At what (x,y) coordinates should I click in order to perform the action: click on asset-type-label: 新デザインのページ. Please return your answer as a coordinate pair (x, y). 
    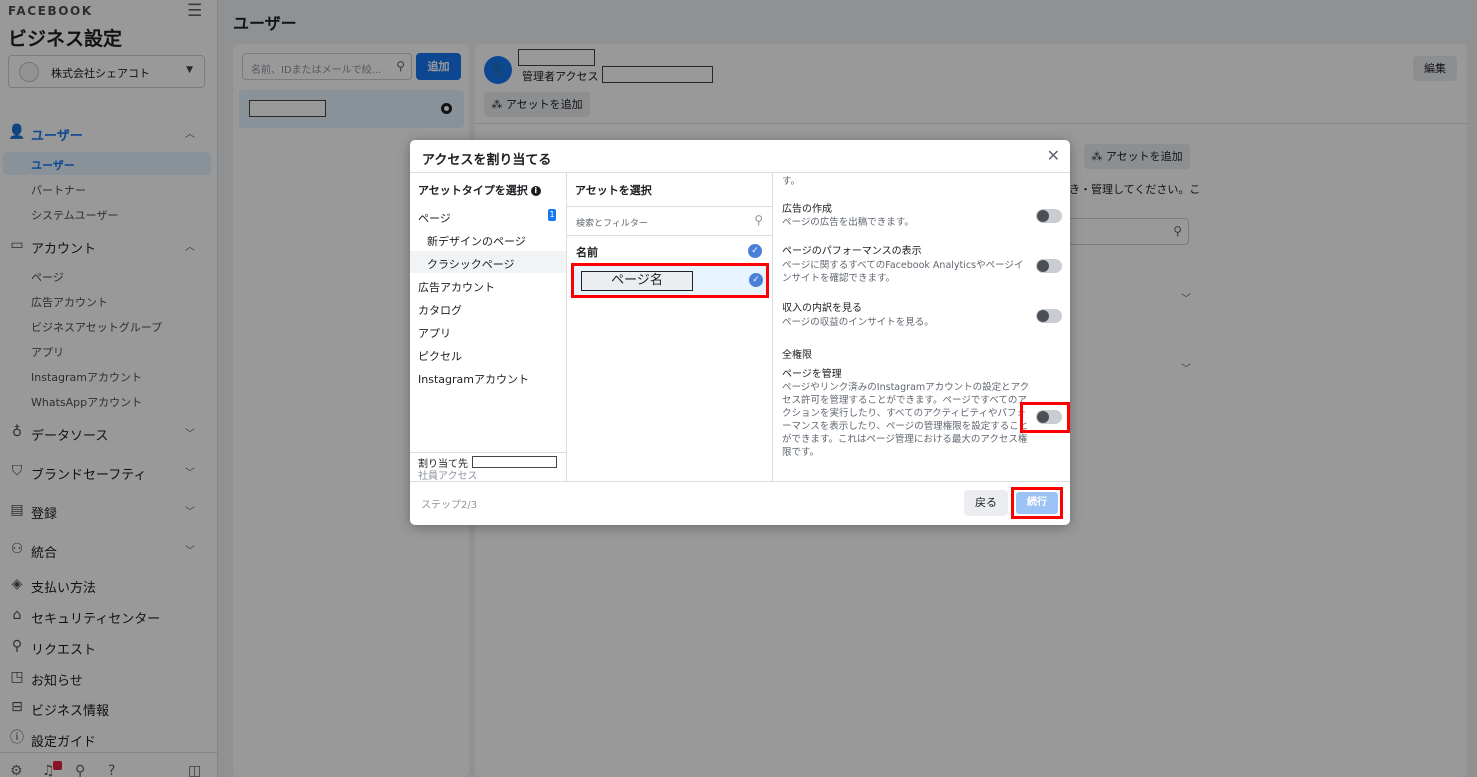
    Looking at the image, I should click on (476, 241).